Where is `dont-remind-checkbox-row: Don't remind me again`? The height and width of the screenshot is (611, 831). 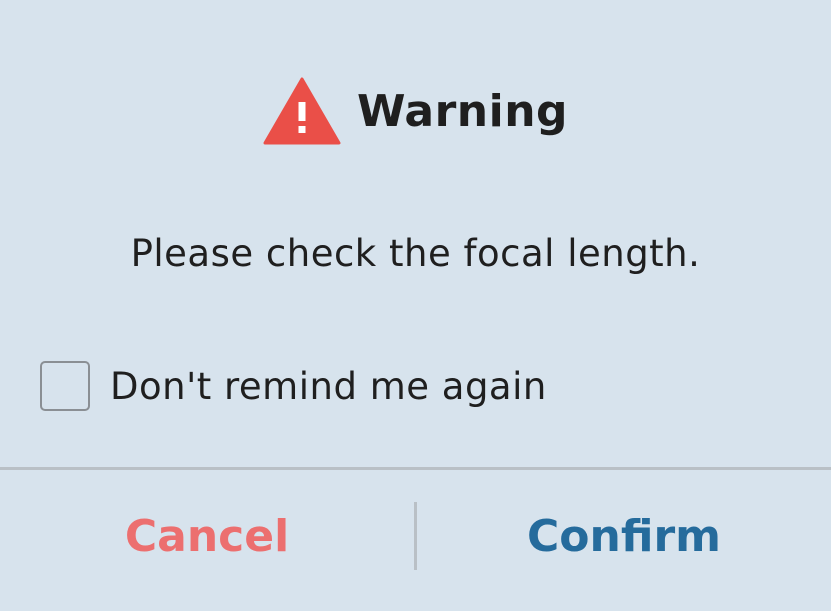
dont-remind-checkbox-row: Don't remind me again is located at coordinates (293, 386).